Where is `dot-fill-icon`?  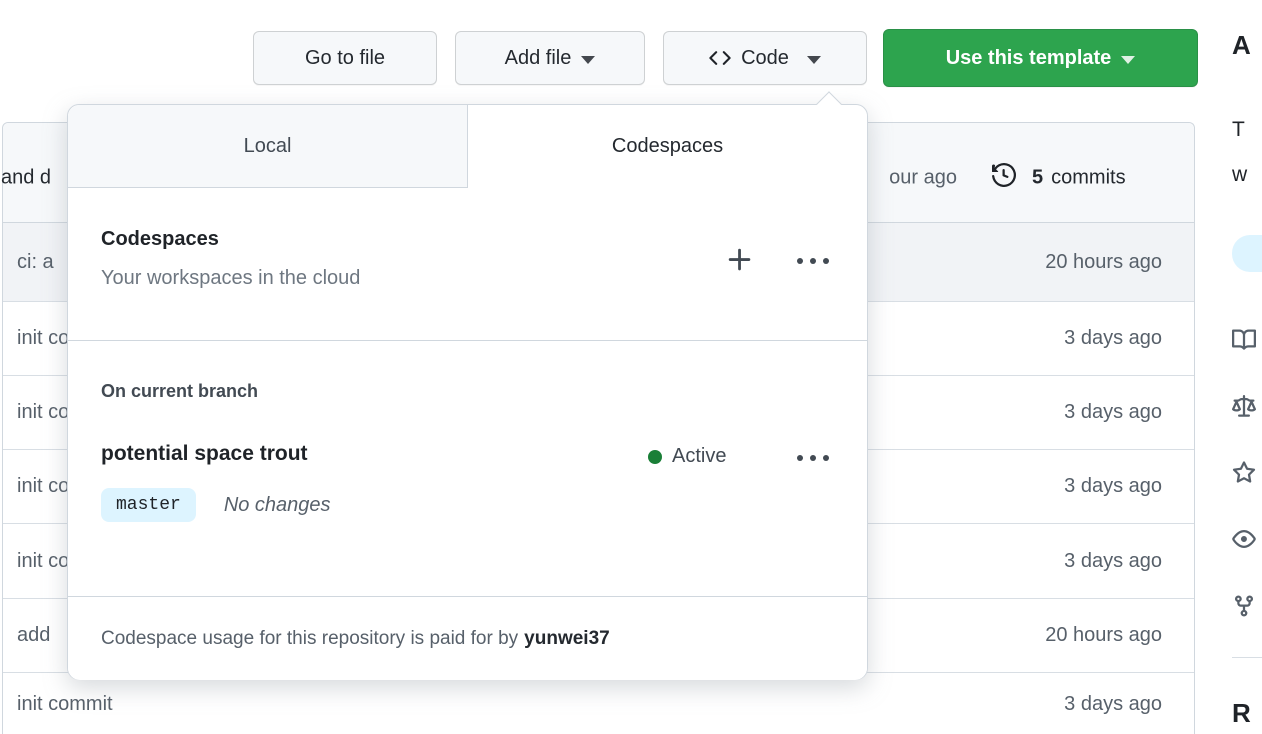 dot-fill-icon is located at coordinates (655, 456).